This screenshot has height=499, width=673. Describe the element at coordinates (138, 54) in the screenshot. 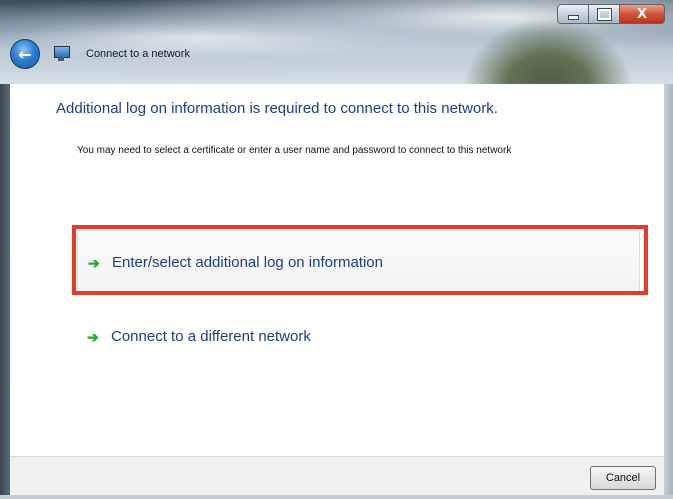

I see `window-title: Connect to a network` at that location.